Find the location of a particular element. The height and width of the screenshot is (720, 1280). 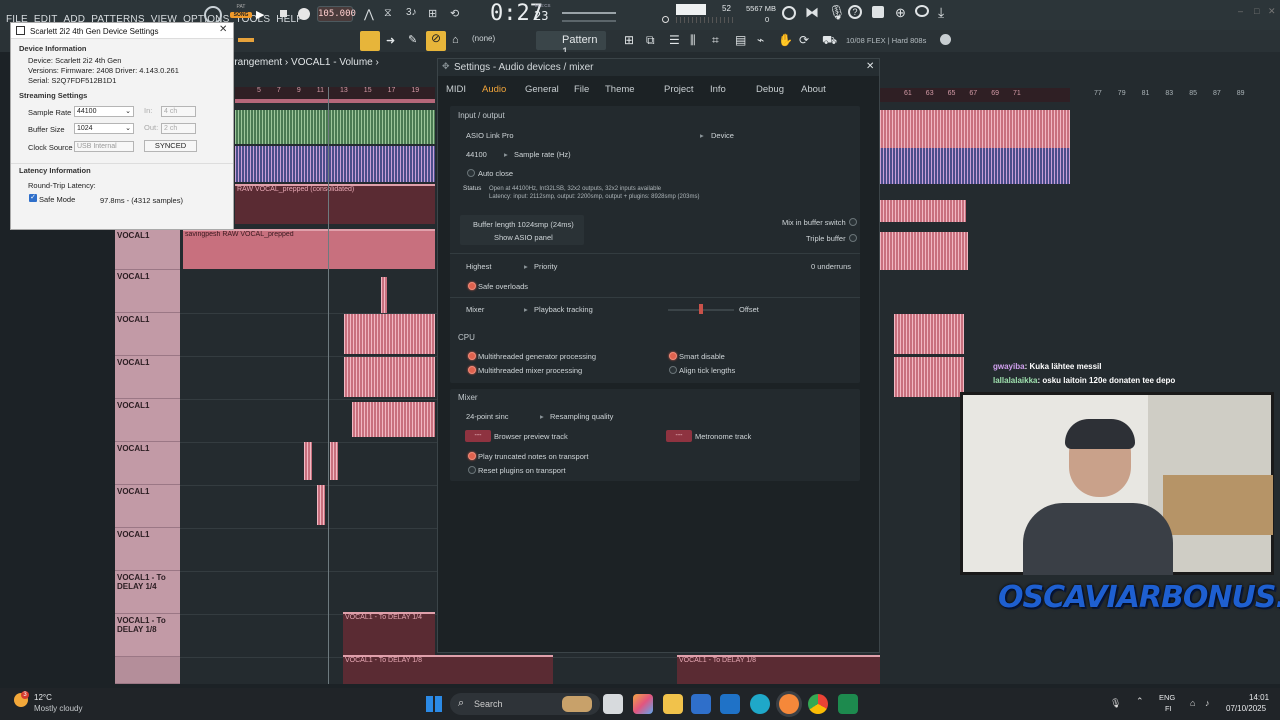

loop-icon: ⟳ is located at coordinates (804, 40).